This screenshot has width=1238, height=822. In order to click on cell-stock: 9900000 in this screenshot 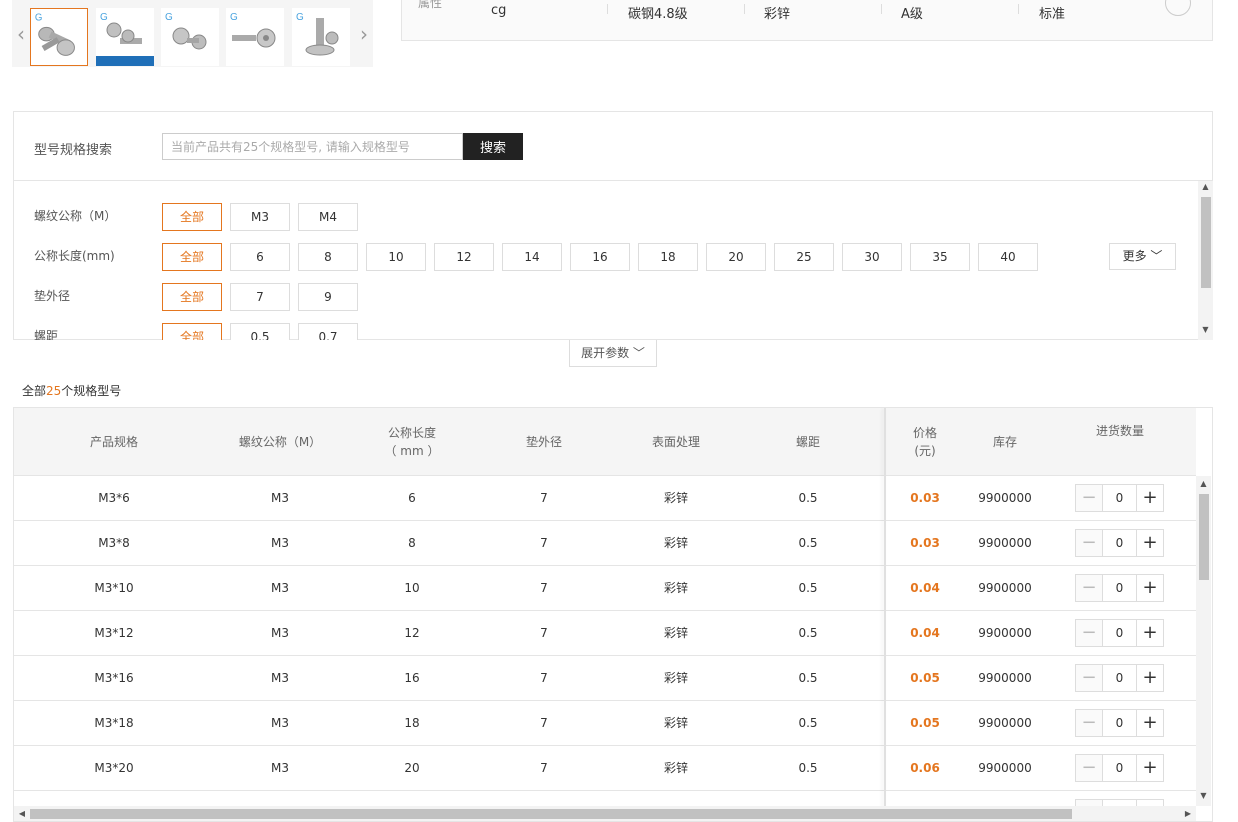, I will do `click(1005, 498)`.